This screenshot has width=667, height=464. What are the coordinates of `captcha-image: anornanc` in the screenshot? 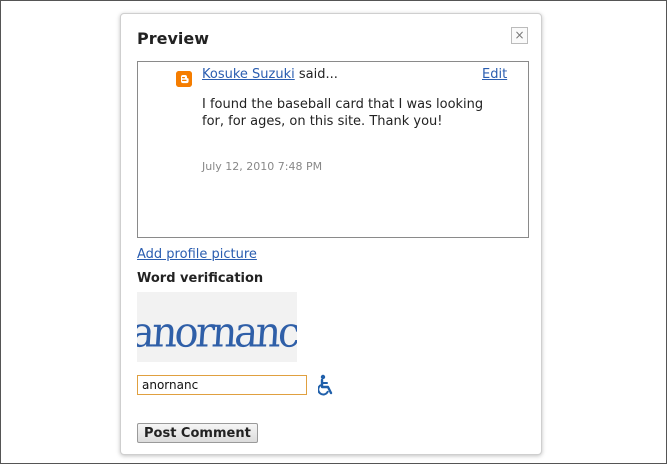 It's located at (215, 327).